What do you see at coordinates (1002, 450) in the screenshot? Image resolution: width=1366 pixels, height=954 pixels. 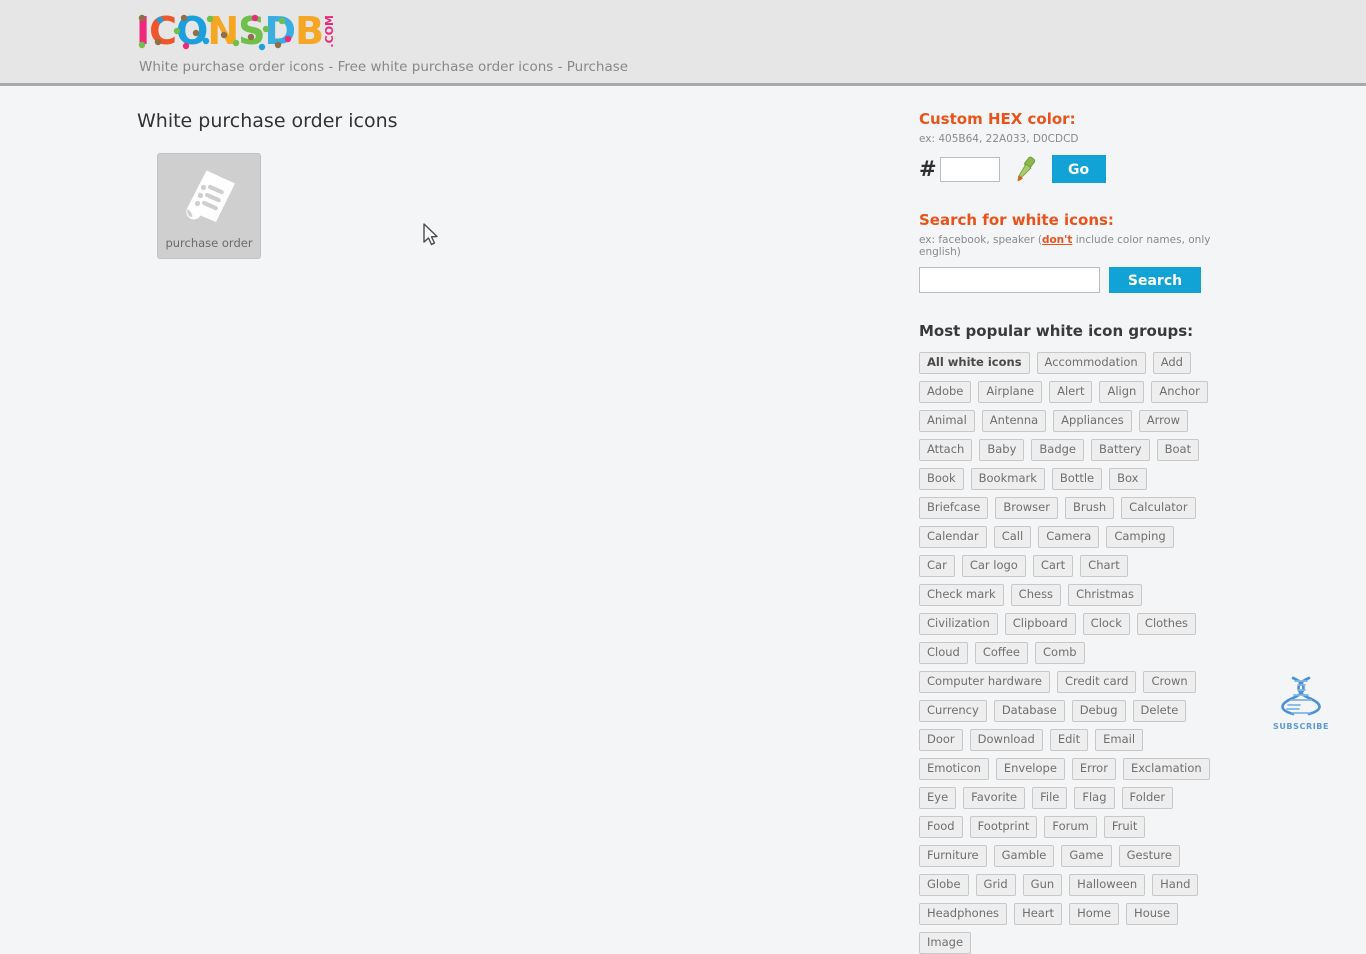 I see `icon-group-tag: Baby` at bounding box center [1002, 450].